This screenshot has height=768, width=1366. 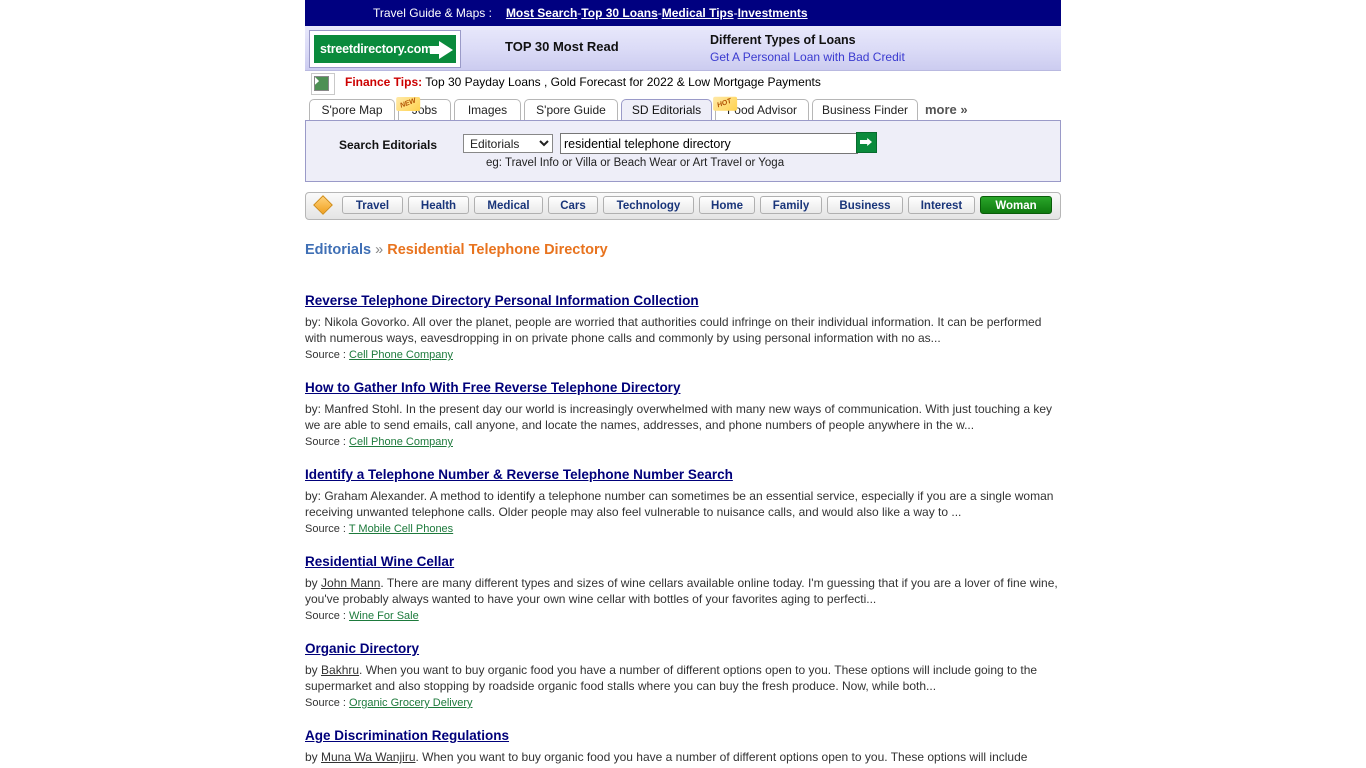 What do you see at coordinates (379, 561) in the screenshot?
I see `article-title-link: Residential Wine Cellar` at bounding box center [379, 561].